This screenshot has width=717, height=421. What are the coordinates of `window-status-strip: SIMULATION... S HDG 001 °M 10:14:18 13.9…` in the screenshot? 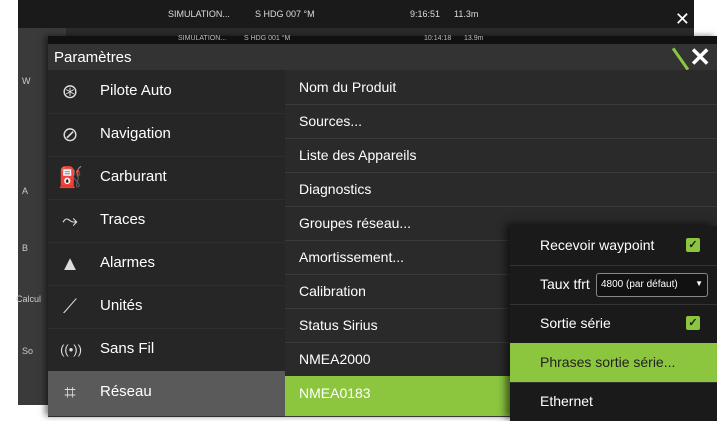 It's located at (382, 39).